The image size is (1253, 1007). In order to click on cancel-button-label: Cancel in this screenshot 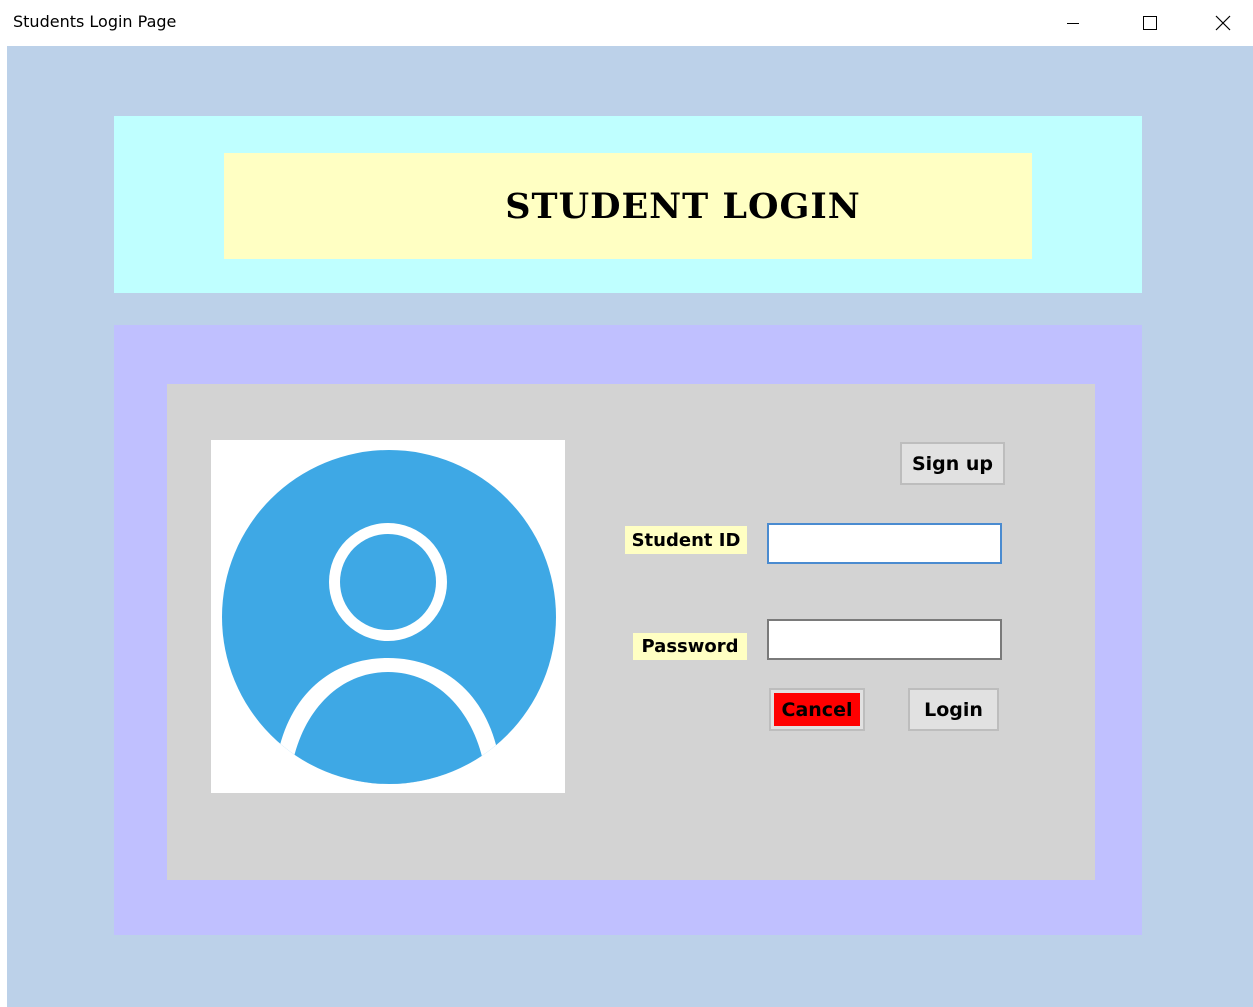, I will do `click(817, 709)`.